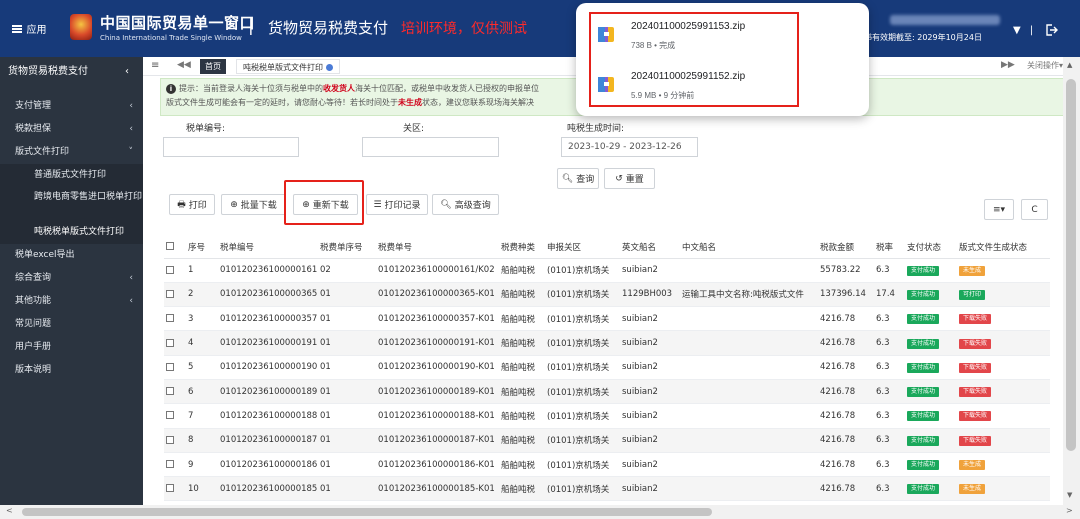  I want to click on sidebar-item-guarantee: 税款担保 ‹, so click(71, 129).